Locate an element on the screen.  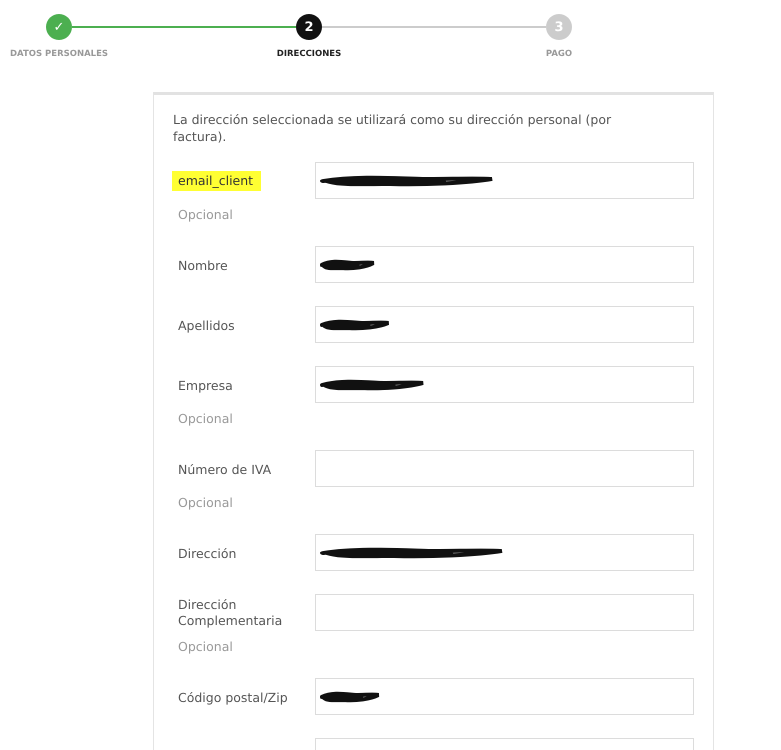
step-label: PAGO is located at coordinates (559, 54).